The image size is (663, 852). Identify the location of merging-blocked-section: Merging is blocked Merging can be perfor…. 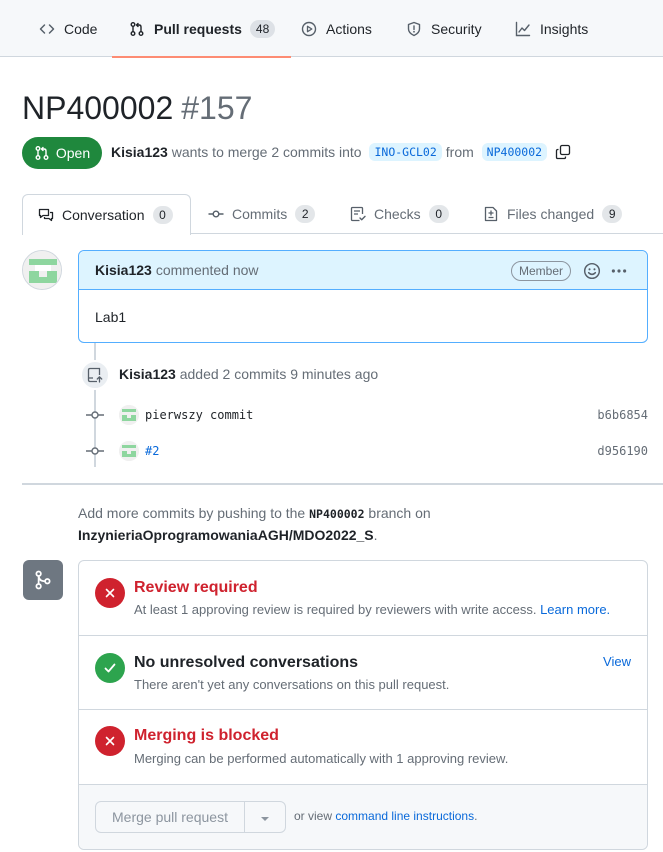
(363, 747).